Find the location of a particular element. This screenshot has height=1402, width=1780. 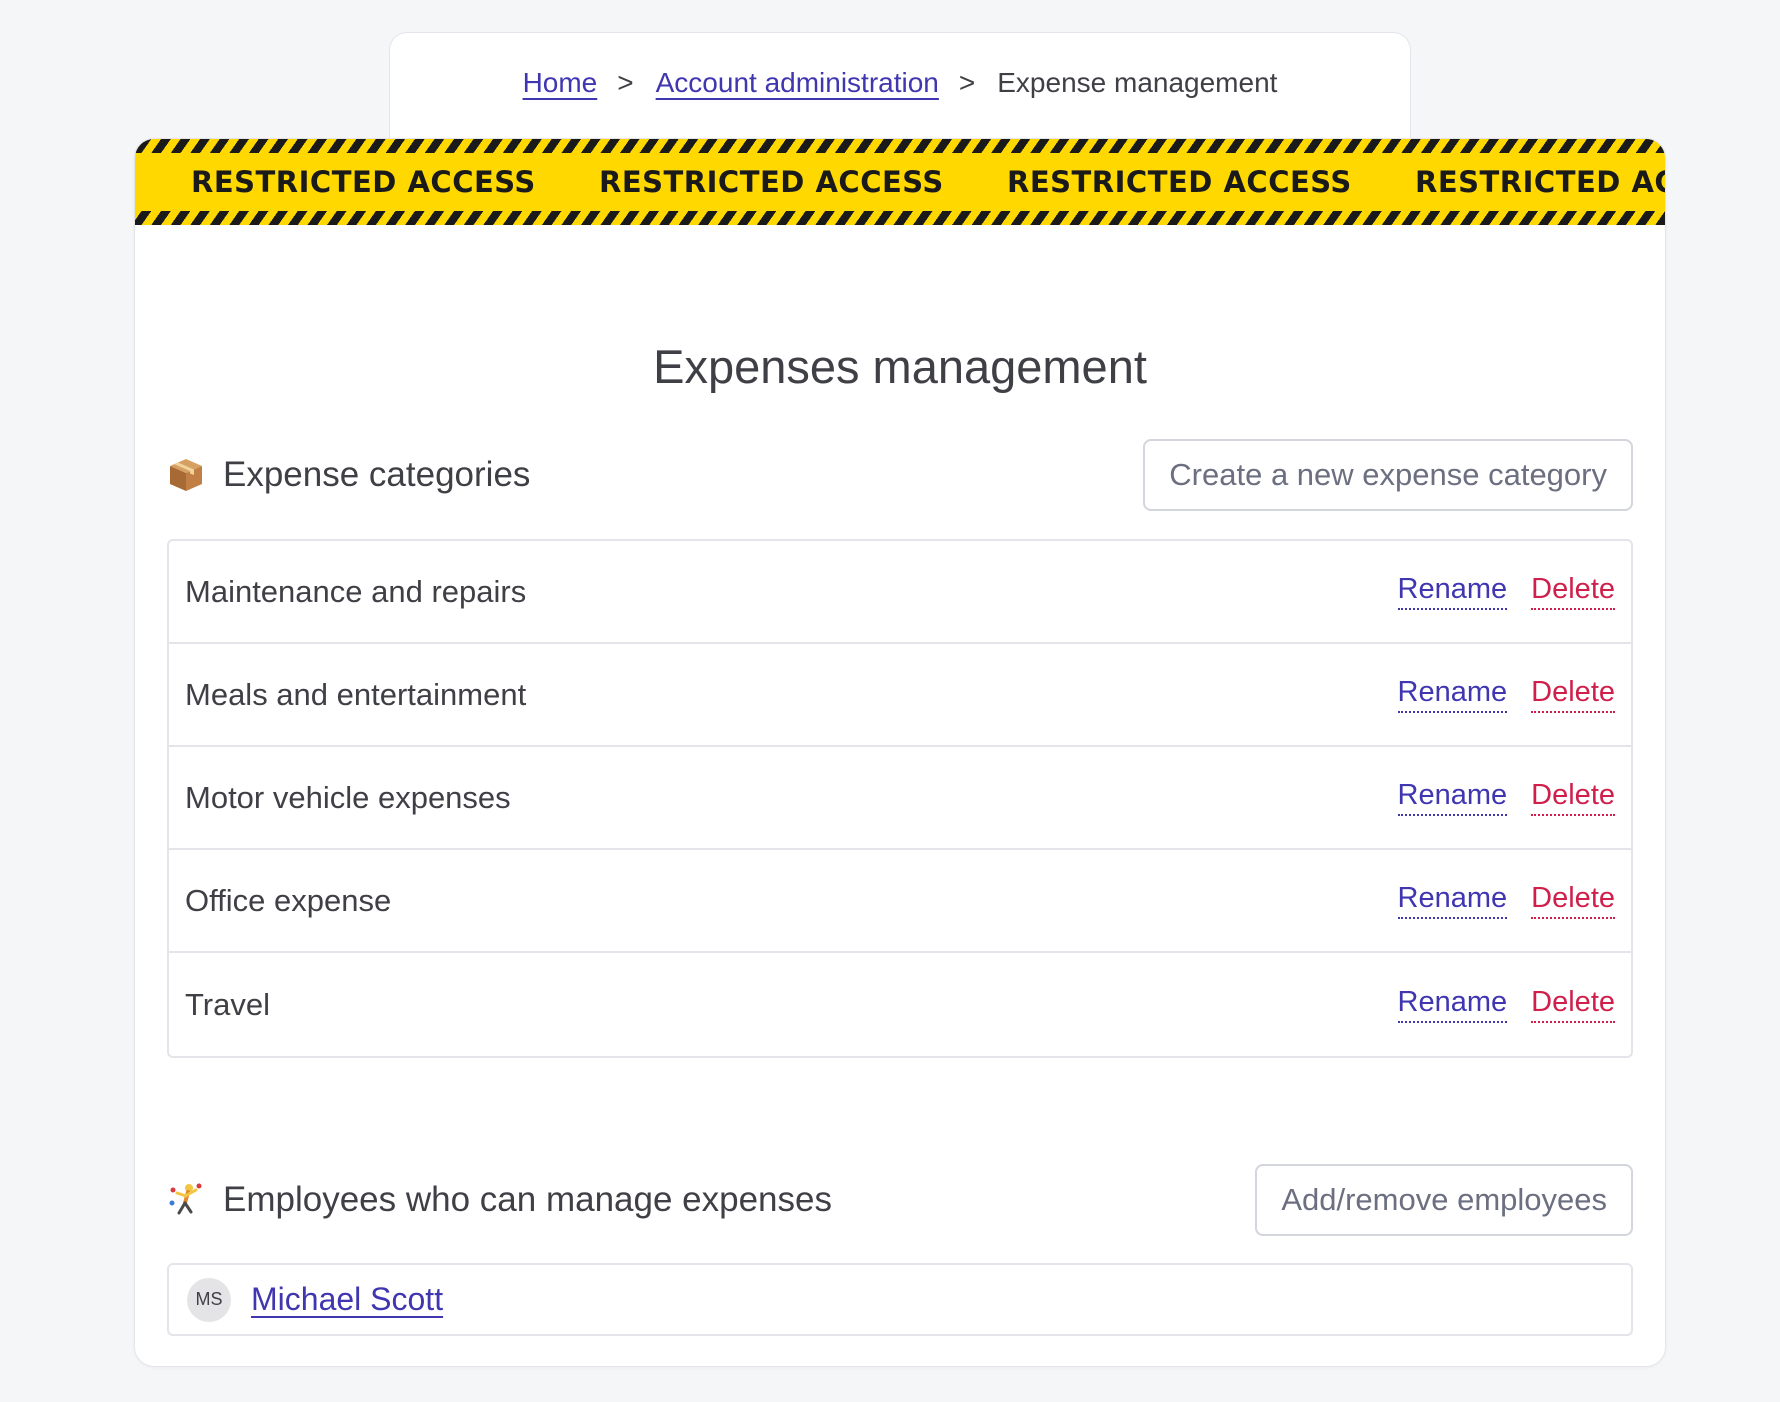

juggler-icon is located at coordinates (186, 1200).